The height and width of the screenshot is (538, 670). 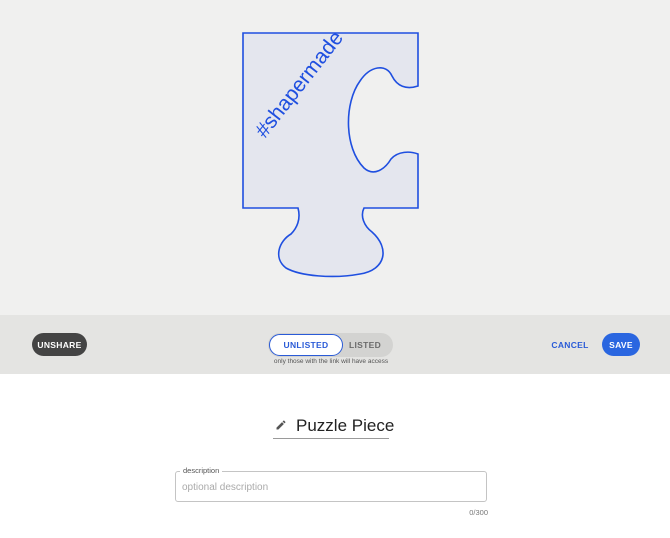 I want to click on visibility-toggle: UNLISTED LISTED, so click(x=330, y=345).